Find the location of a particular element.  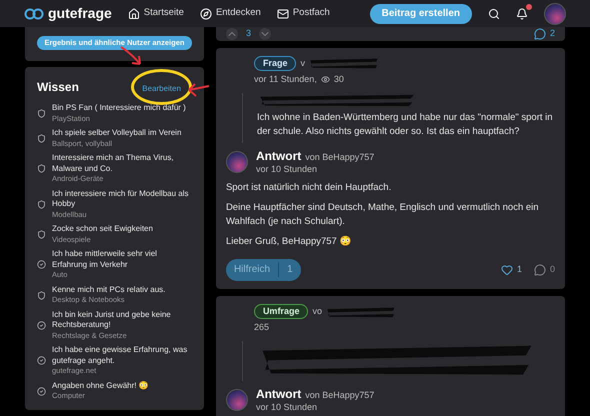

view-count: 30 is located at coordinates (339, 79).